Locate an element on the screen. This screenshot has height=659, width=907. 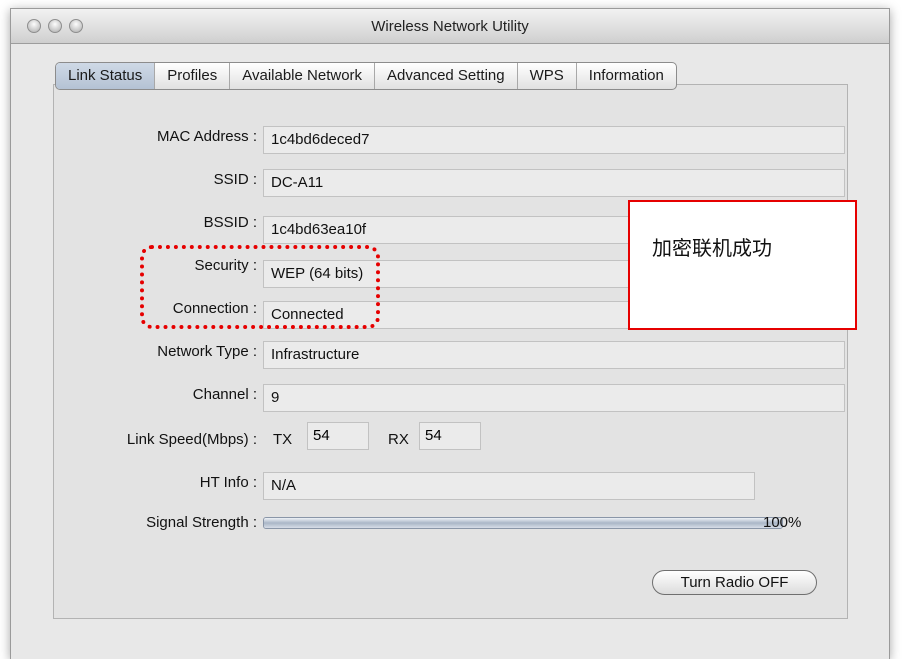
network-type-label: Network Type : is located at coordinates (207, 351).